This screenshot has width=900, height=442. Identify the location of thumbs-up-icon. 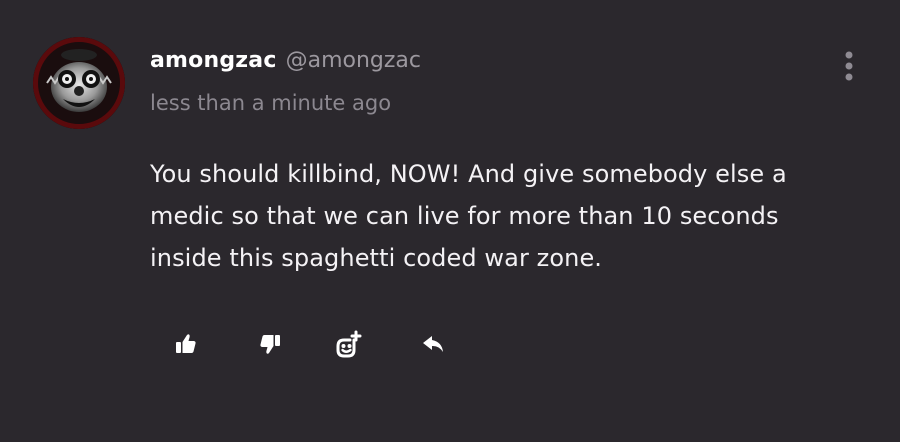
(186, 343).